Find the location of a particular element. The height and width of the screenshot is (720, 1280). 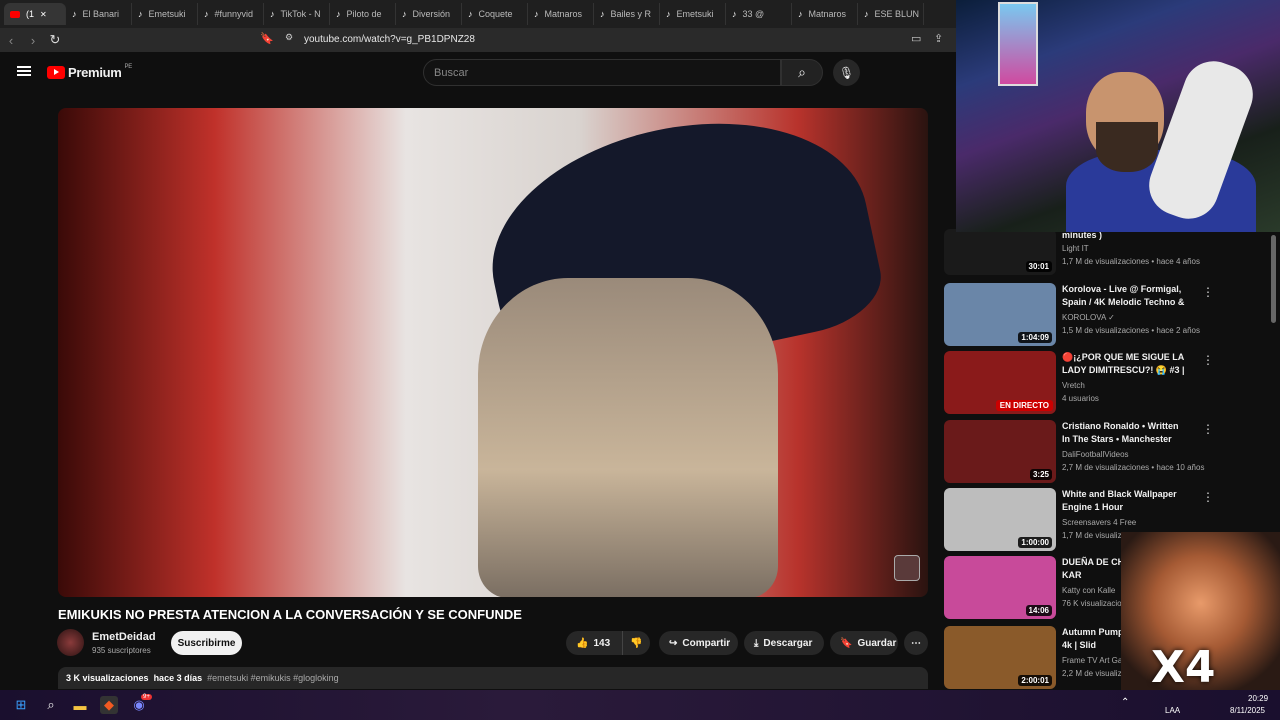

channel-avatar is located at coordinates (70, 642).